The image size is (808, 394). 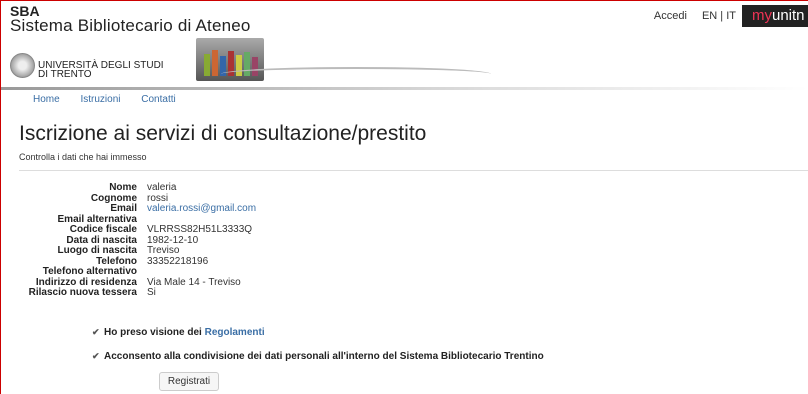 What do you see at coordinates (178, 261) in the screenshot?
I see `field-value: 33352218196` at bounding box center [178, 261].